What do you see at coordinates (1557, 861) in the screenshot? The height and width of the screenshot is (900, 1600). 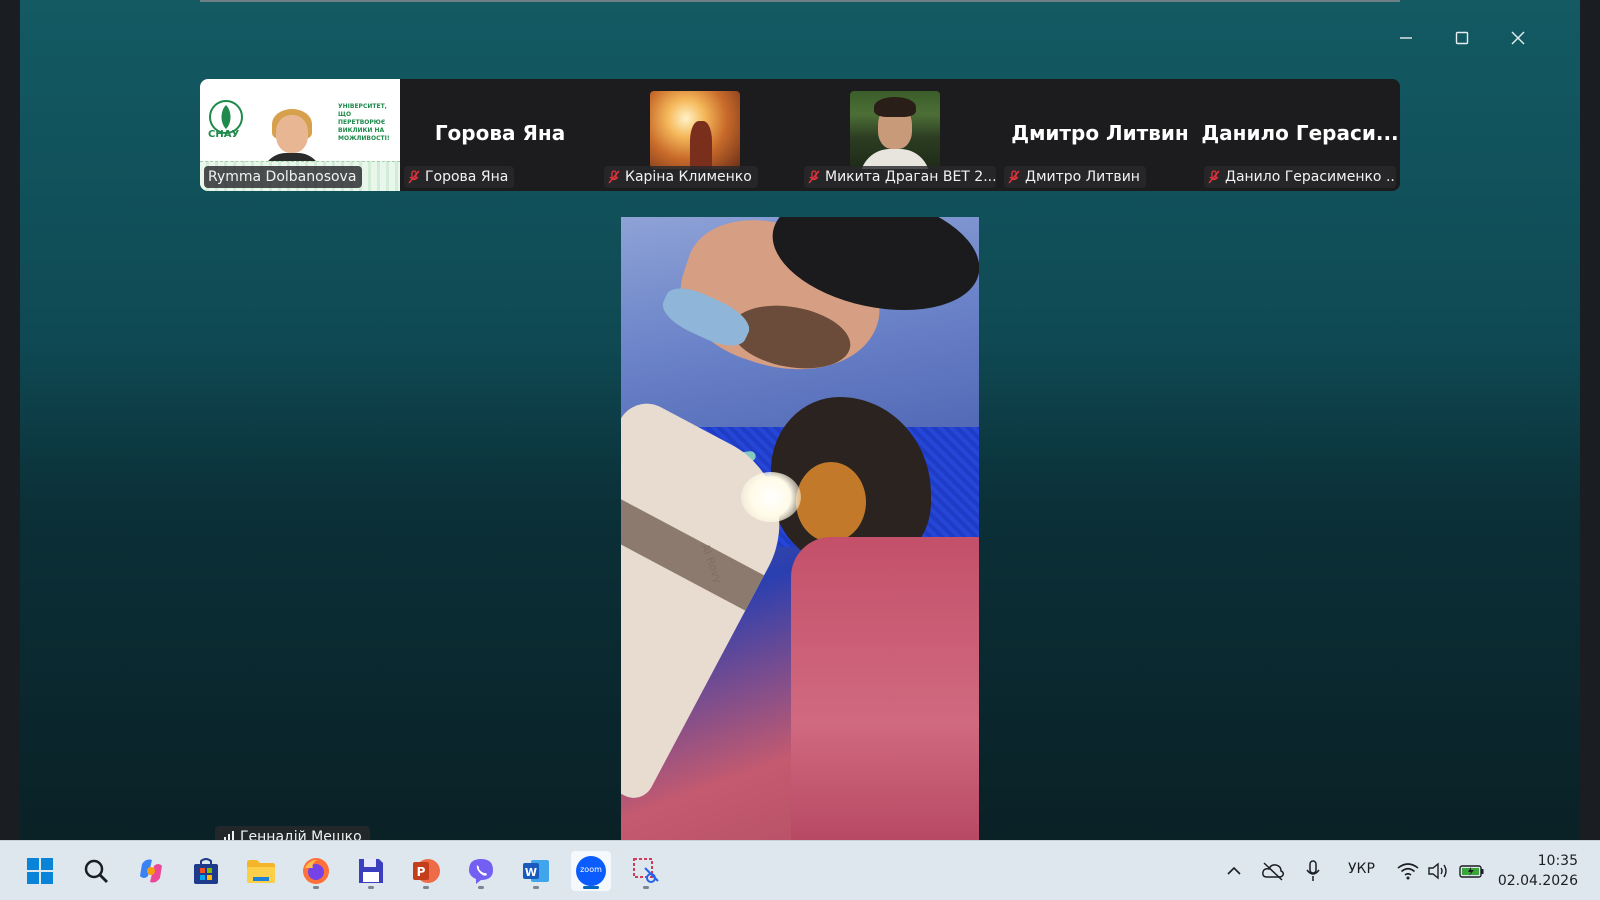 I see `clock-time: 10:35` at bounding box center [1557, 861].